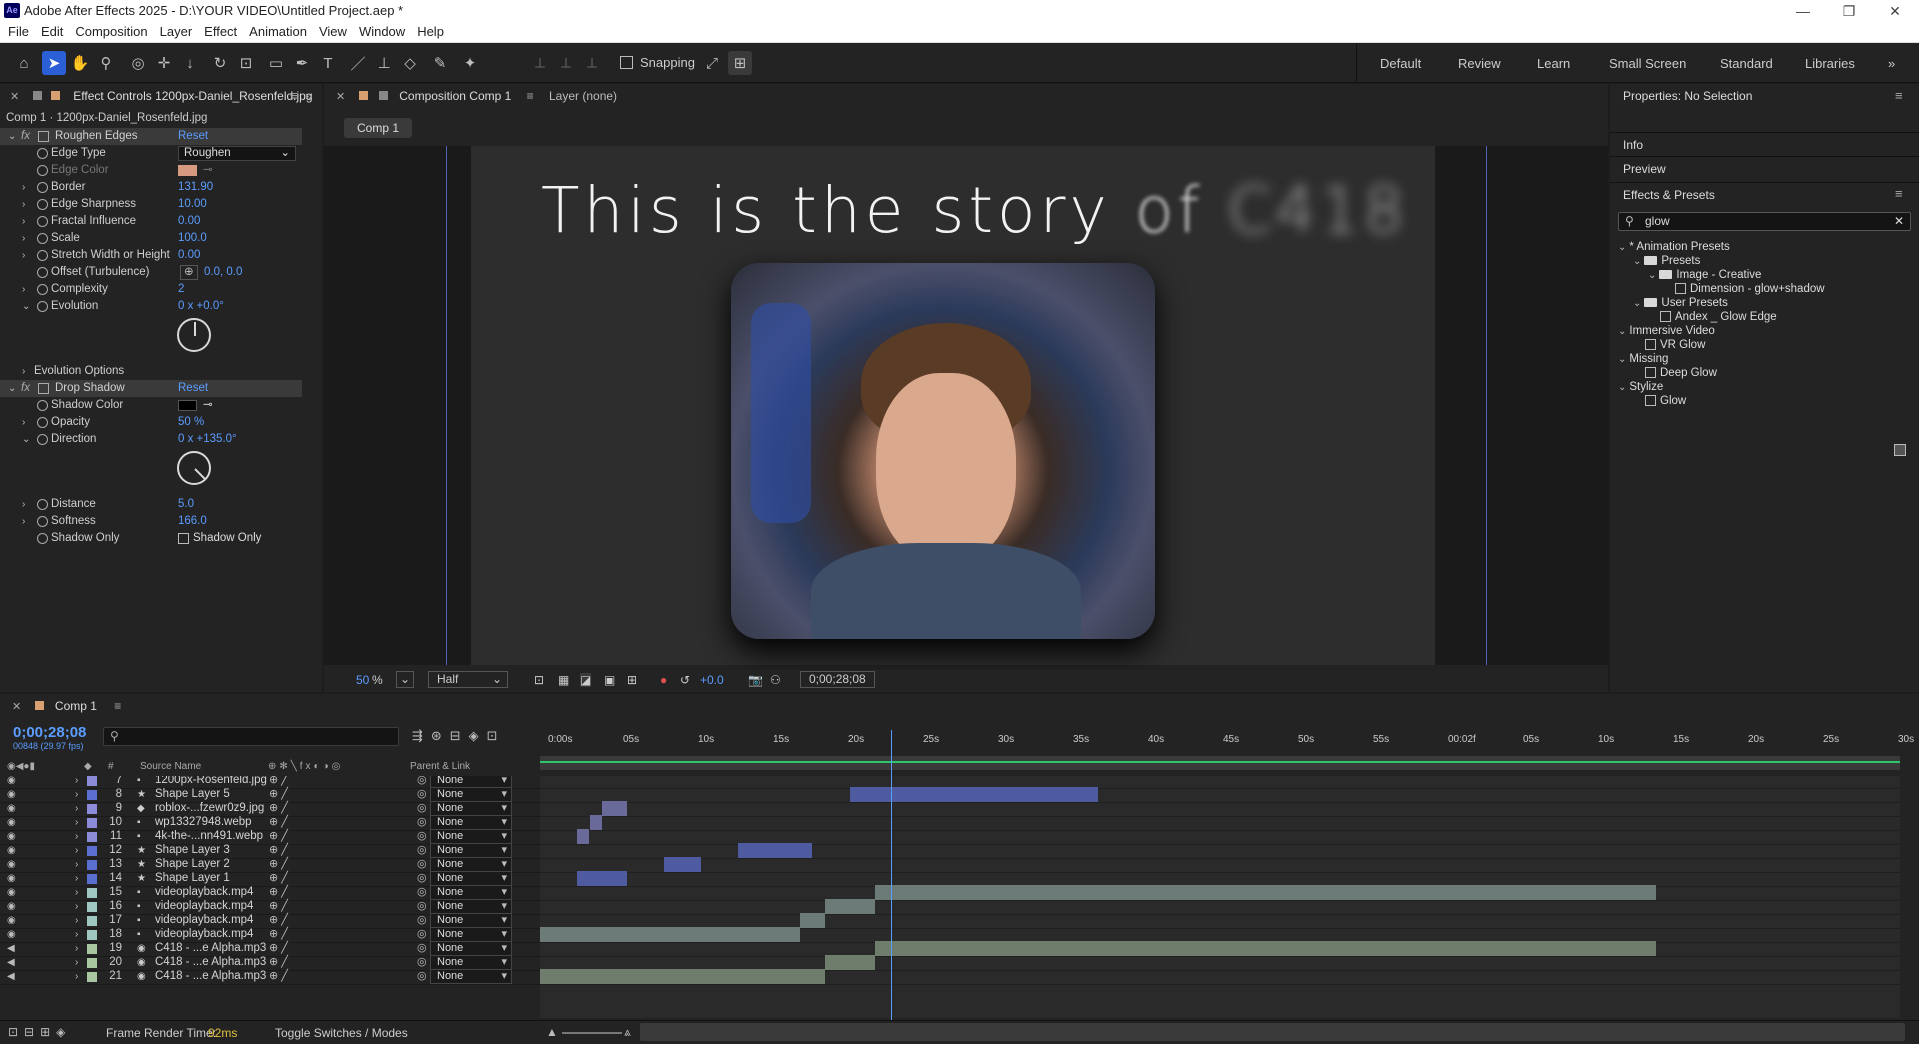 Image resolution: width=1919 pixels, height=1044 pixels. What do you see at coordinates (1400, 63) in the screenshot?
I see `workspace-default: Default` at bounding box center [1400, 63].